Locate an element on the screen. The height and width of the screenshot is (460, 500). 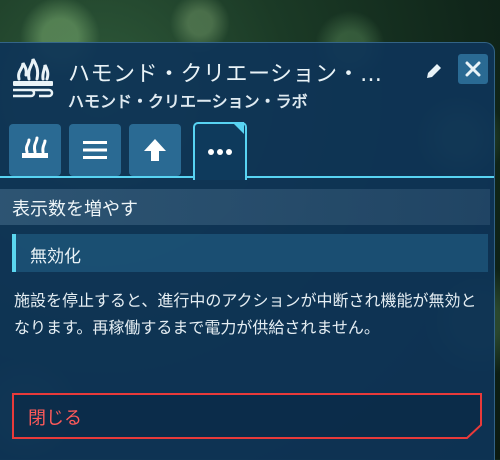
arrow-up-icon is located at coordinates (155, 150).